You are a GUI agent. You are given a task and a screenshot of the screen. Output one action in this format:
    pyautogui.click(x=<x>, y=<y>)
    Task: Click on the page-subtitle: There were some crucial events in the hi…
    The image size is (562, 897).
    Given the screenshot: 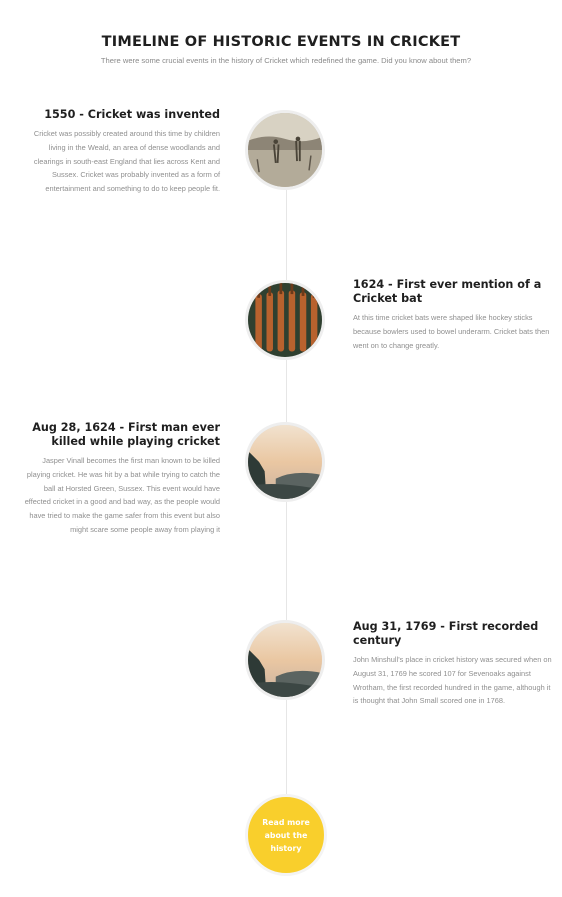 What is the action you would take?
    pyautogui.click(x=286, y=60)
    